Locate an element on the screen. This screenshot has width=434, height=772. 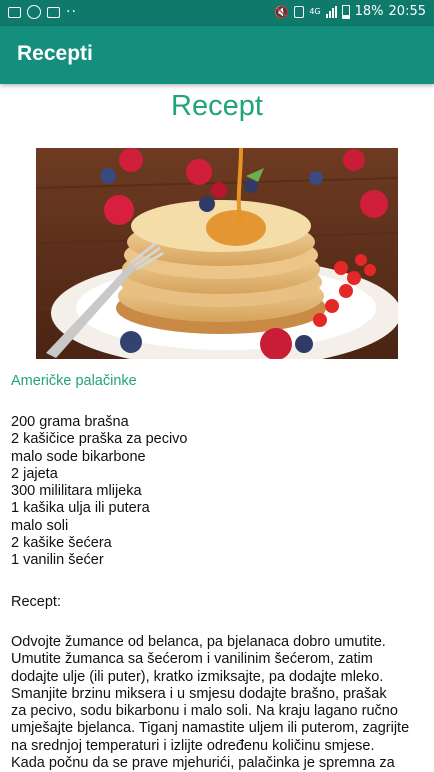
ingredient-item: 2 kašičice praška za pecivo is located at coordinates (99, 439).